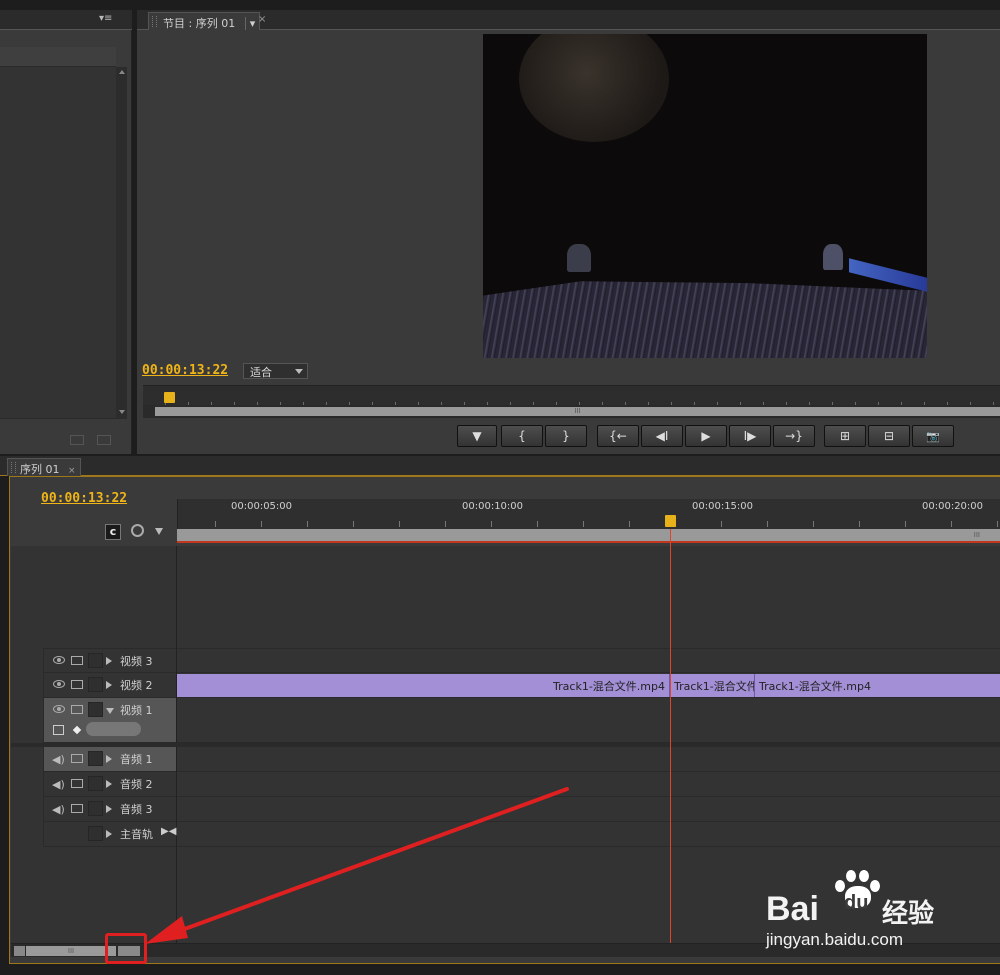  What do you see at coordinates (58, 730) in the screenshot?
I see `display-style-icon` at bounding box center [58, 730].